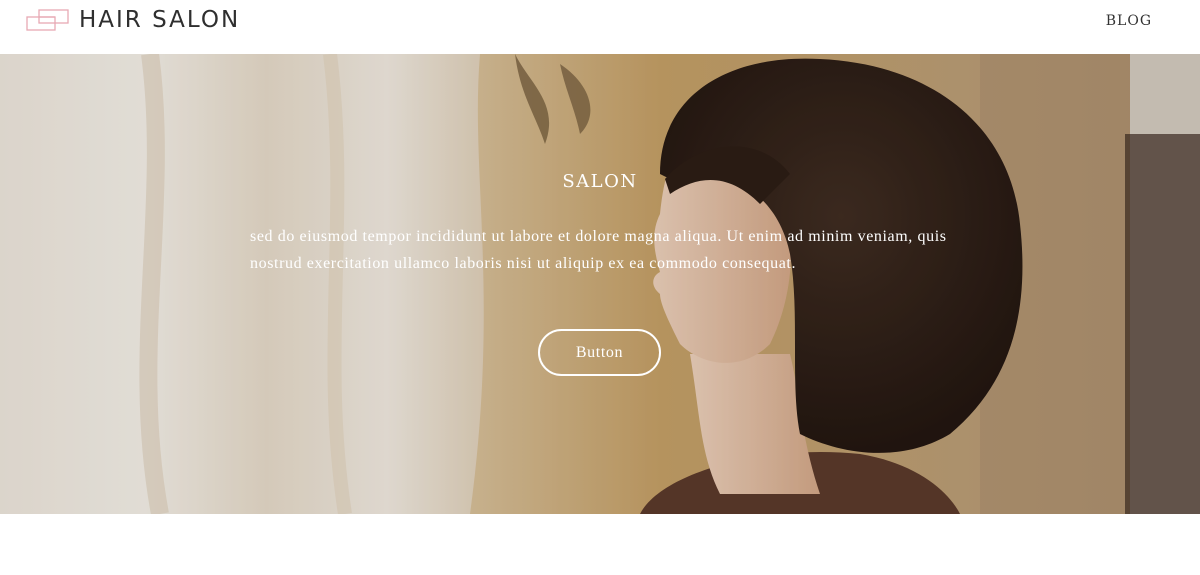 The width and height of the screenshot is (1200, 575). Describe the element at coordinates (600, 544) in the screenshot. I see `content-area` at that location.